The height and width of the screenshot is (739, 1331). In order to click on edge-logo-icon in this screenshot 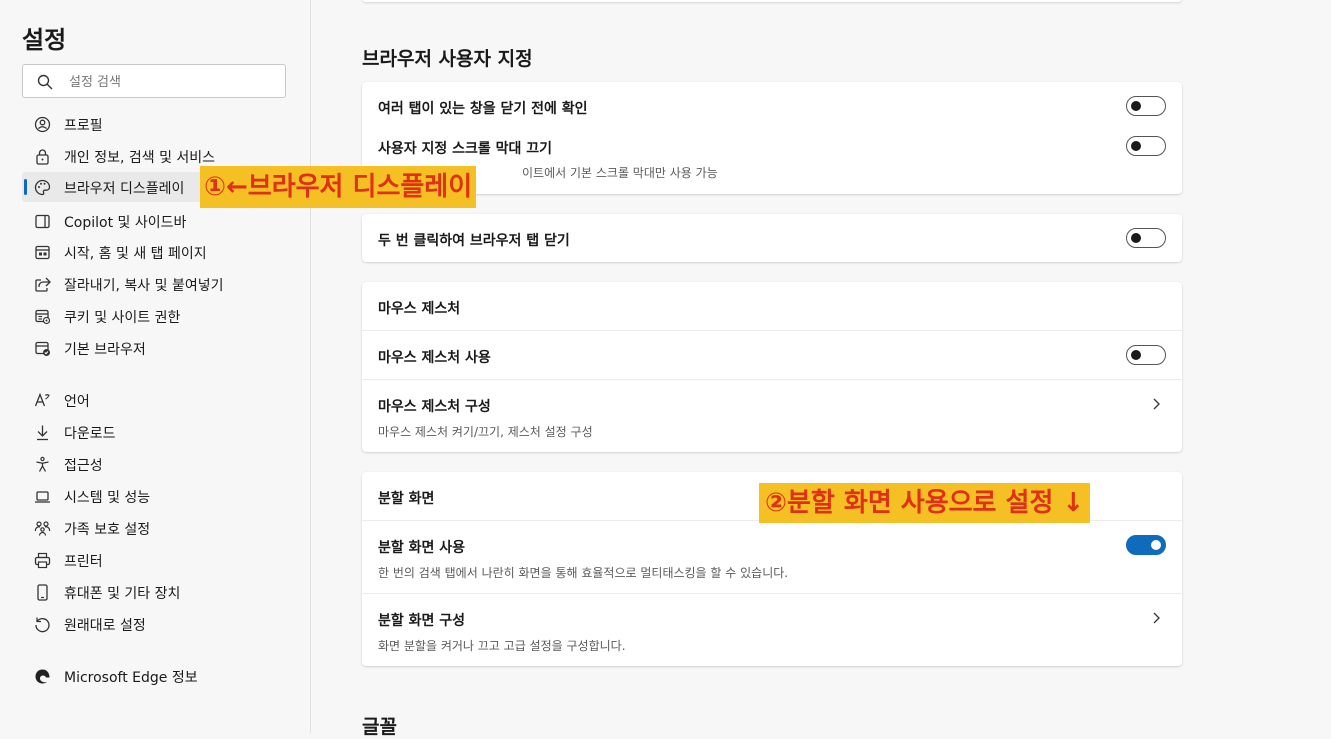, I will do `click(42, 676)`.